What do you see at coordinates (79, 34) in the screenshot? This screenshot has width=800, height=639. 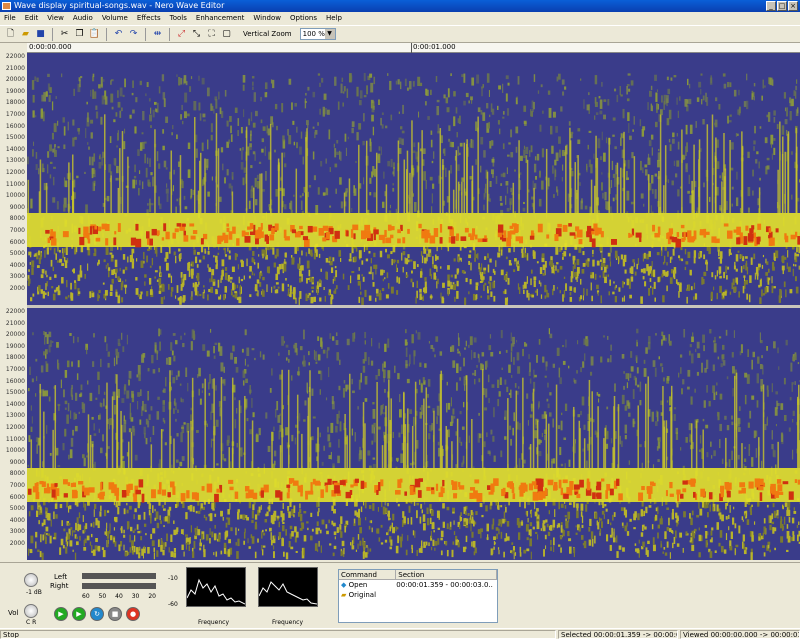 I see `copy-icon: ❐` at bounding box center [79, 34].